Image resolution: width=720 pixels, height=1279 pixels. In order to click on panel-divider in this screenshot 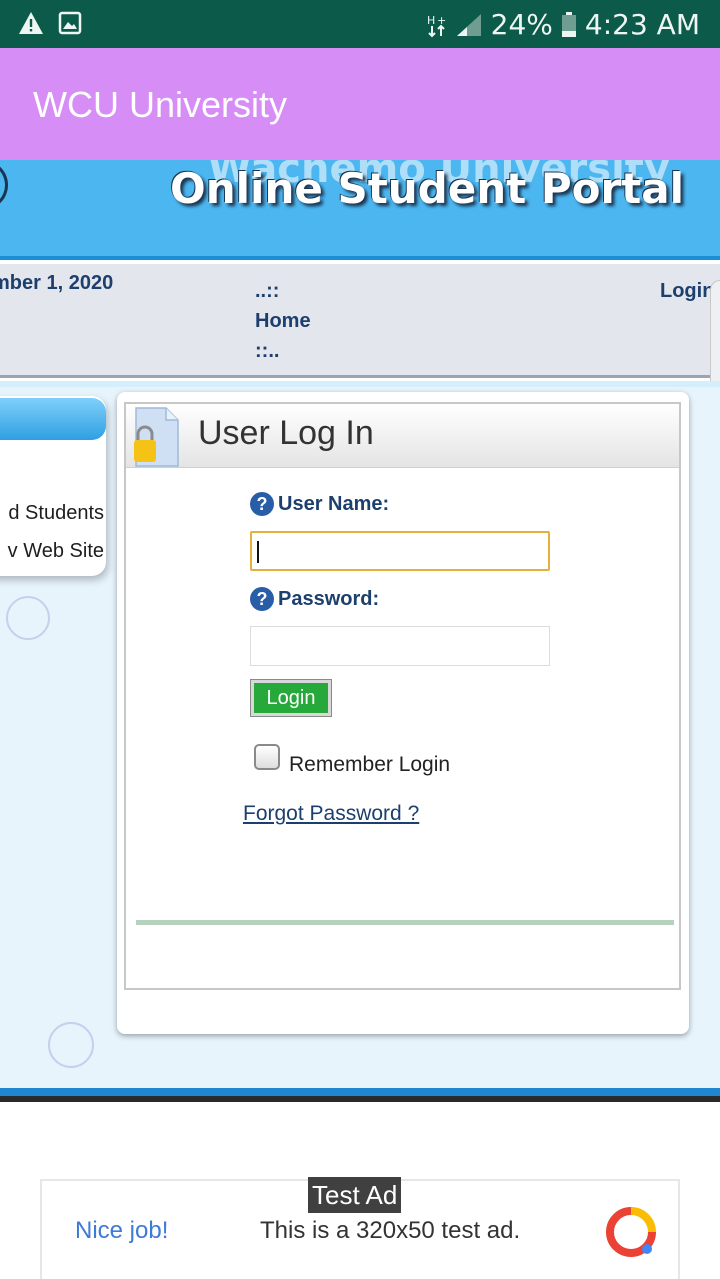, I will do `click(405, 922)`.